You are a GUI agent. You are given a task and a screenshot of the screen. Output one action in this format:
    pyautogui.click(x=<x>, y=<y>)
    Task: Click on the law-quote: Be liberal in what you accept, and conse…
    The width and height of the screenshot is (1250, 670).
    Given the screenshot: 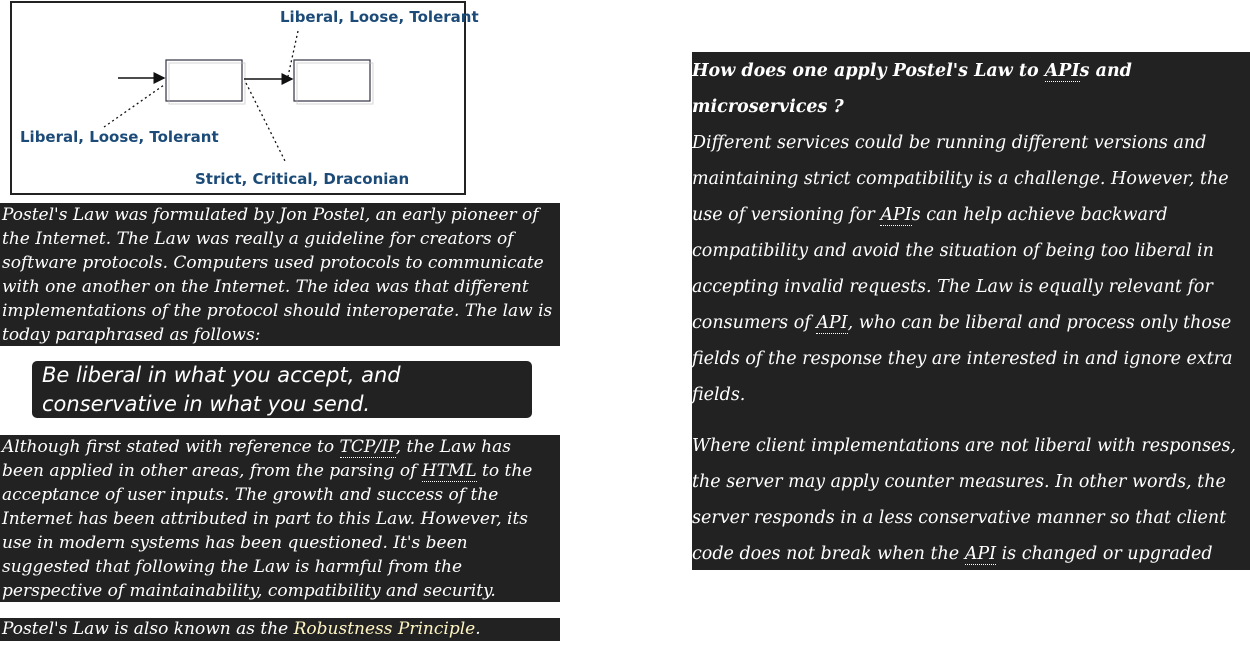 What is the action you would take?
    pyautogui.click(x=282, y=389)
    